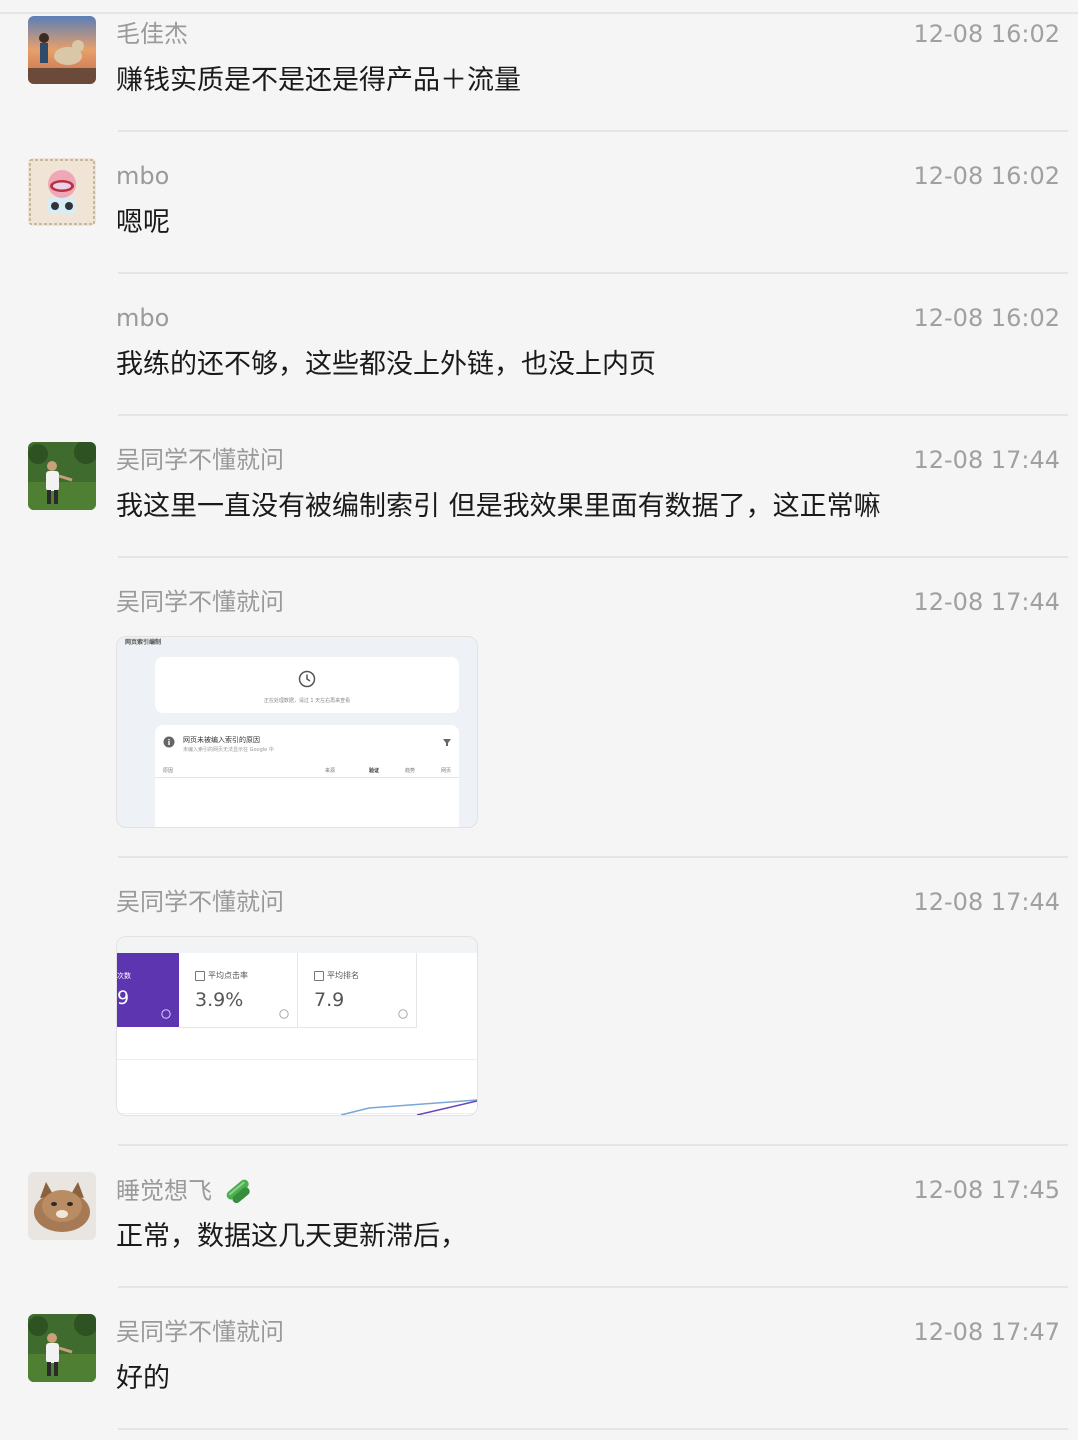 The image size is (1078, 1440). What do you see at coordinates (307, 679) in the screenshot?
I see `clock-icon` at bounding box center [307, 679].